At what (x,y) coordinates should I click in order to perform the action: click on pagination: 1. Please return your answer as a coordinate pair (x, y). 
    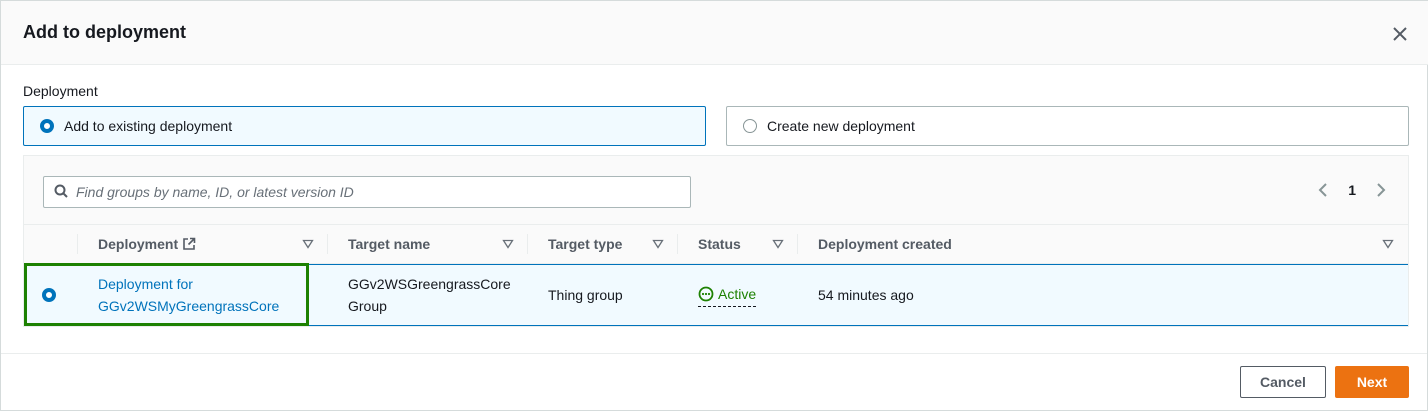
    Looking at the image, I should click on (1352, 190).